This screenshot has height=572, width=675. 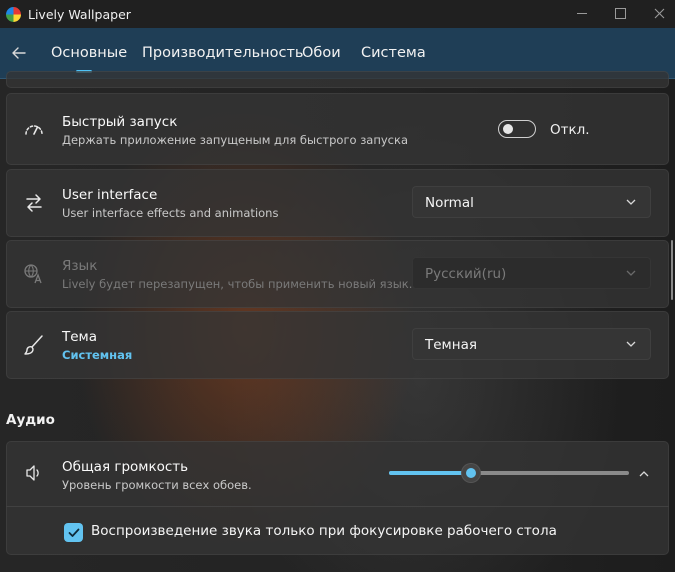 What do you see at coordinates (222, 53) in the screenshot?
I see `tab-performance: Производительность` at bounding box center [222, 53].